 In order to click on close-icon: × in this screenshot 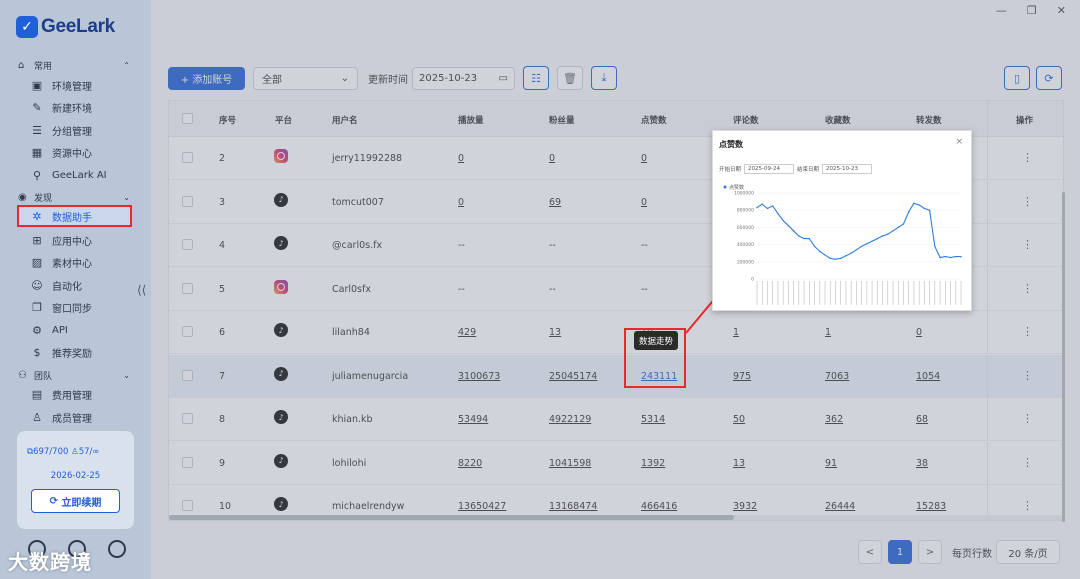, I will do `click(959, 142)`.